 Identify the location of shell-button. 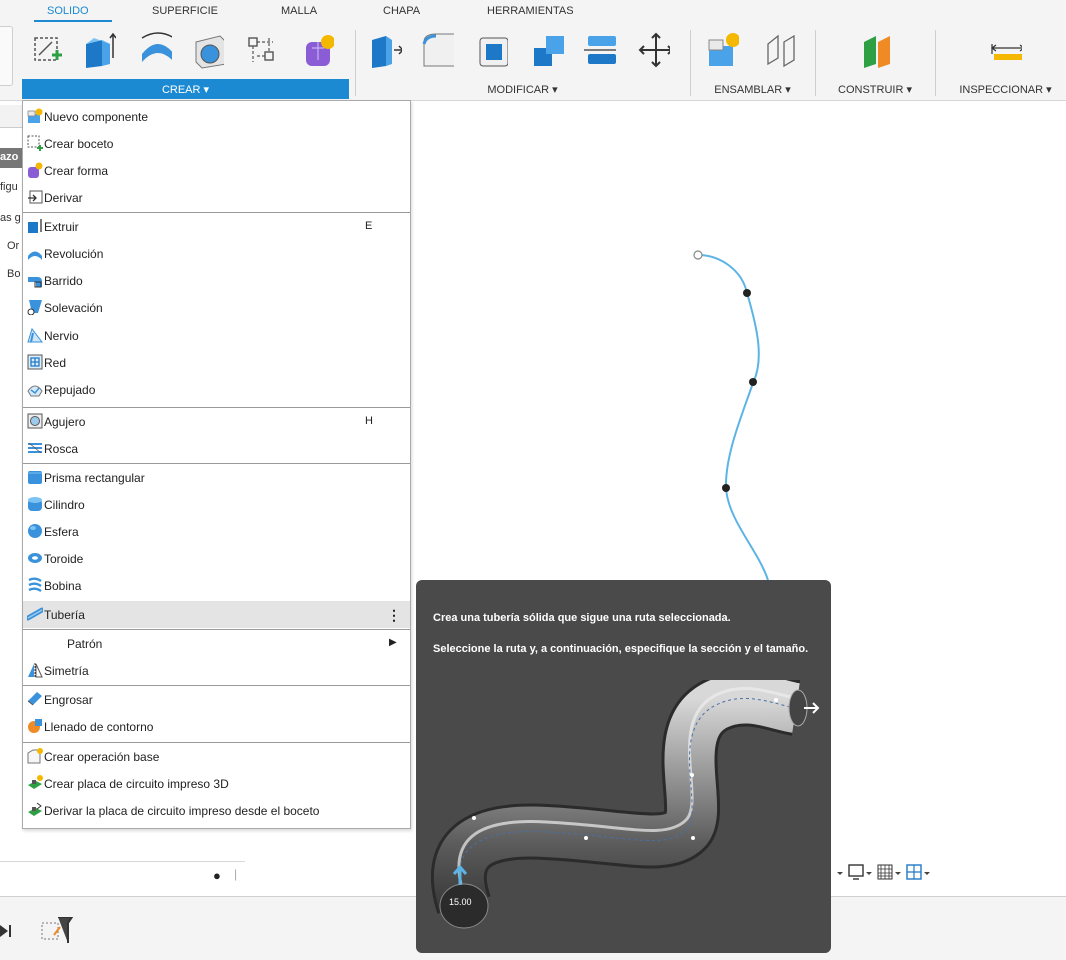
(491, 50).